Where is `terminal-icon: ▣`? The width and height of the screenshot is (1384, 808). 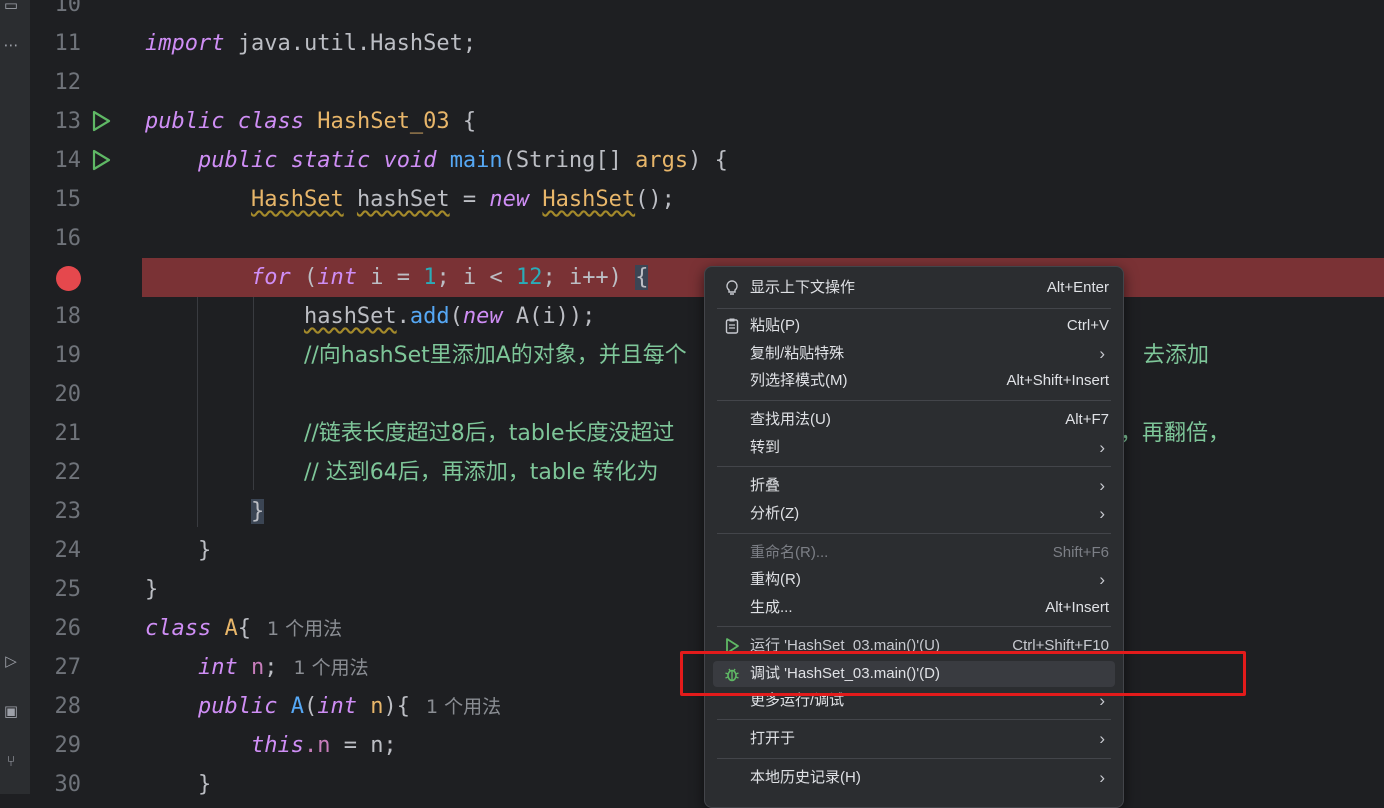 terminal-icon: ▣ is located at coordinates (11, 711).